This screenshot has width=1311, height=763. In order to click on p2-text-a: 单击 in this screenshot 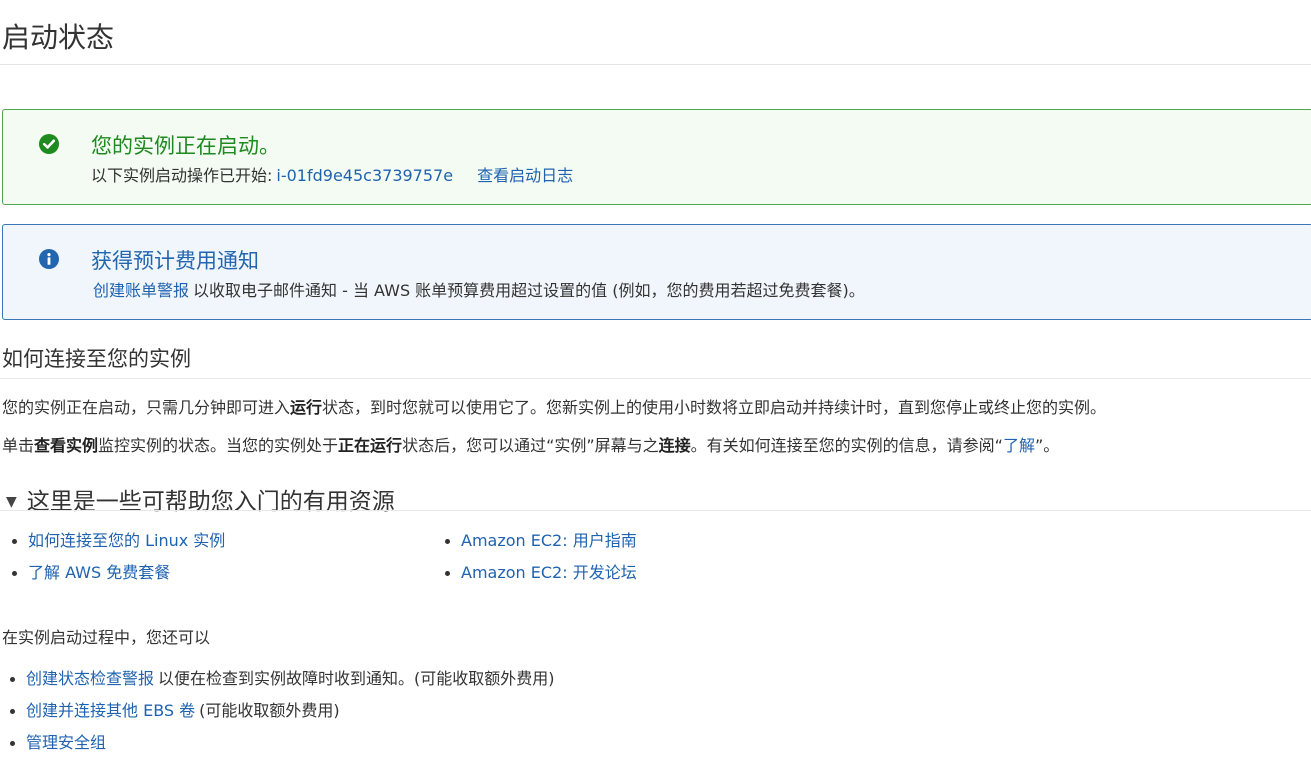, I will do `click(18, 445)`.